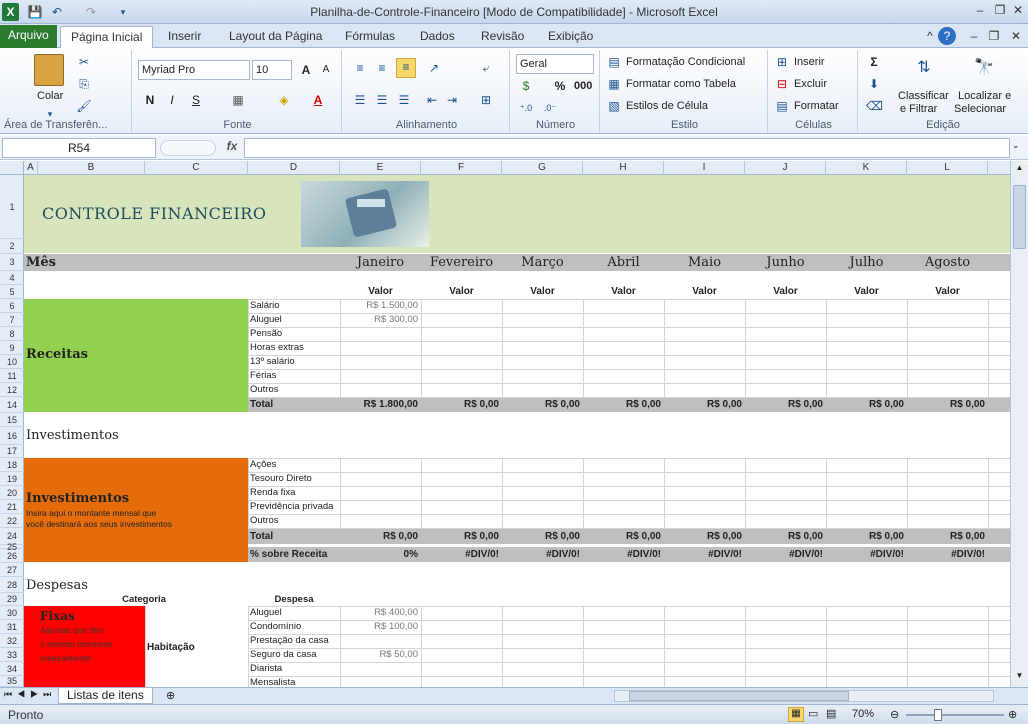 The image size is (1028, 724). I want to click on insert-sheet-icon: ⊕, so click(170, 695).